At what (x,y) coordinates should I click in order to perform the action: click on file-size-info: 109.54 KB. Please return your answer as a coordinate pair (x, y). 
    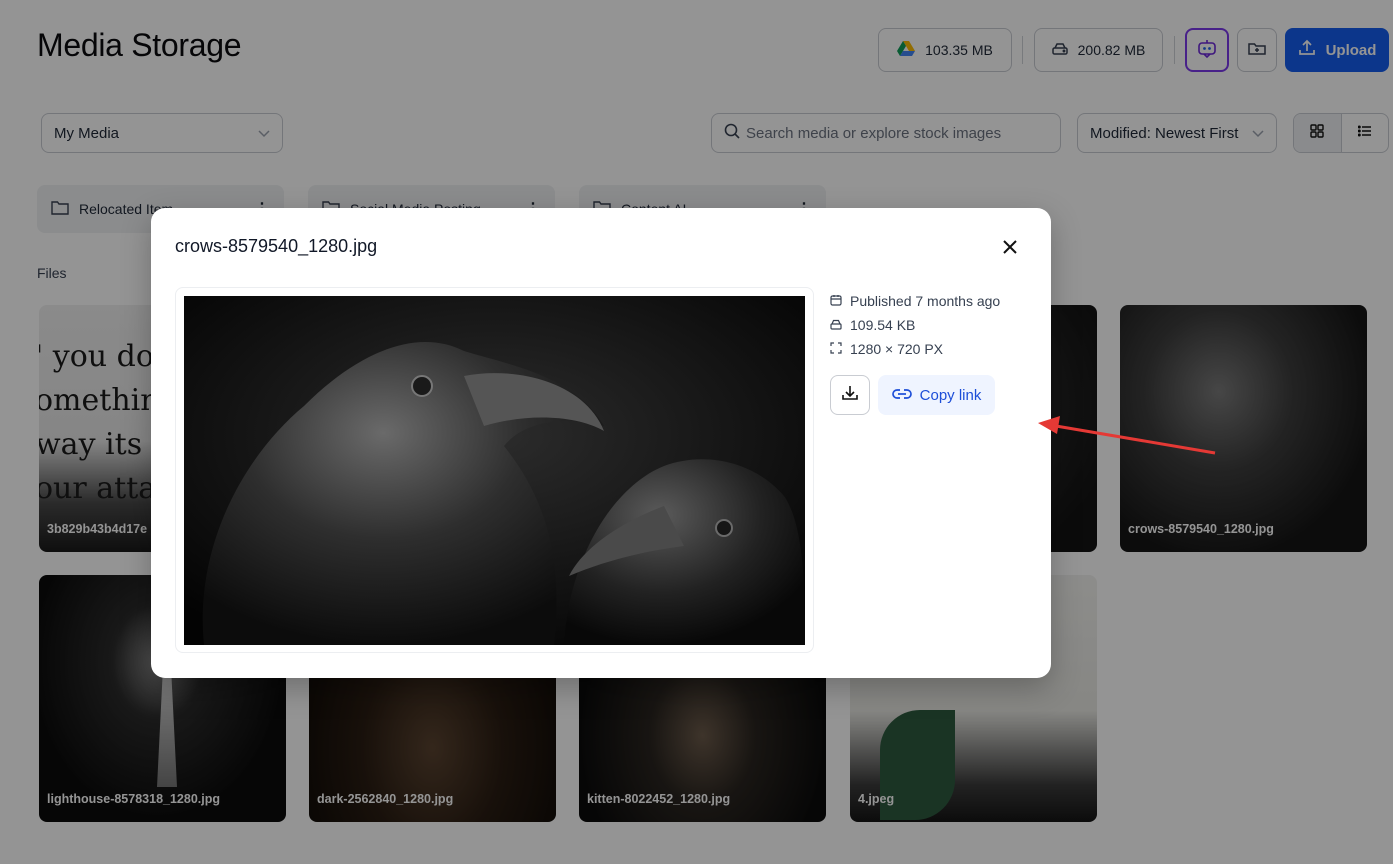
    Looking at the image, I should click on (872, 325).